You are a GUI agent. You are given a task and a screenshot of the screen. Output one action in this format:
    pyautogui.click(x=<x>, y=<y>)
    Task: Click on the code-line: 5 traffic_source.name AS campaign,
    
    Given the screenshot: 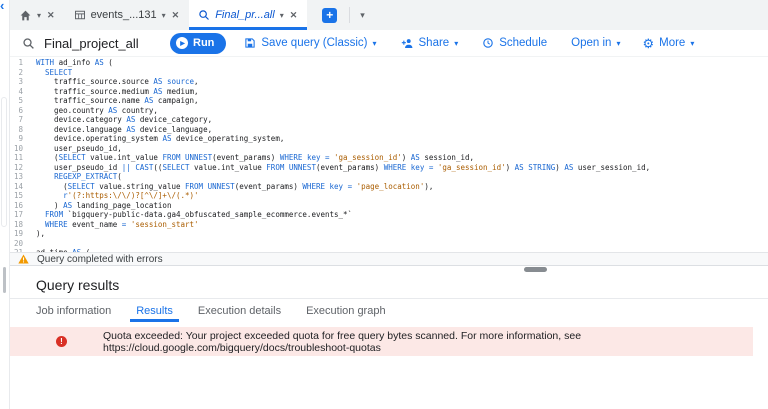 What is the action you would take?
    pyautogui.click(x=389, y=101)
    